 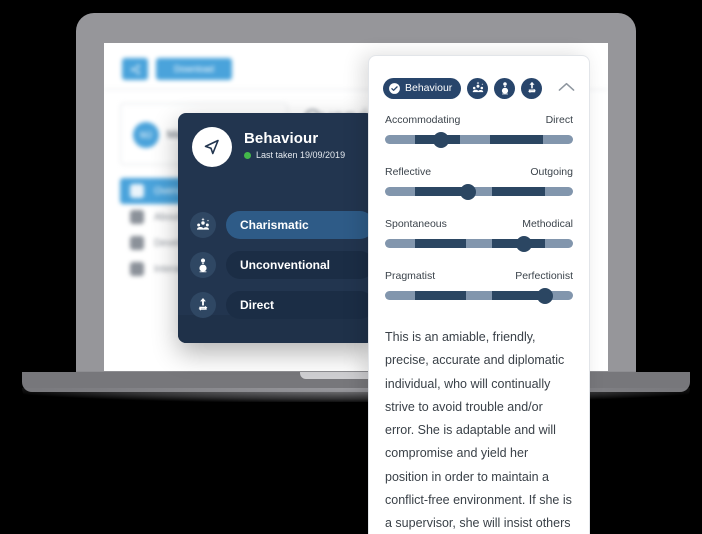 I want to click on panel-header: Behaviour, so click(x=479, y=88).